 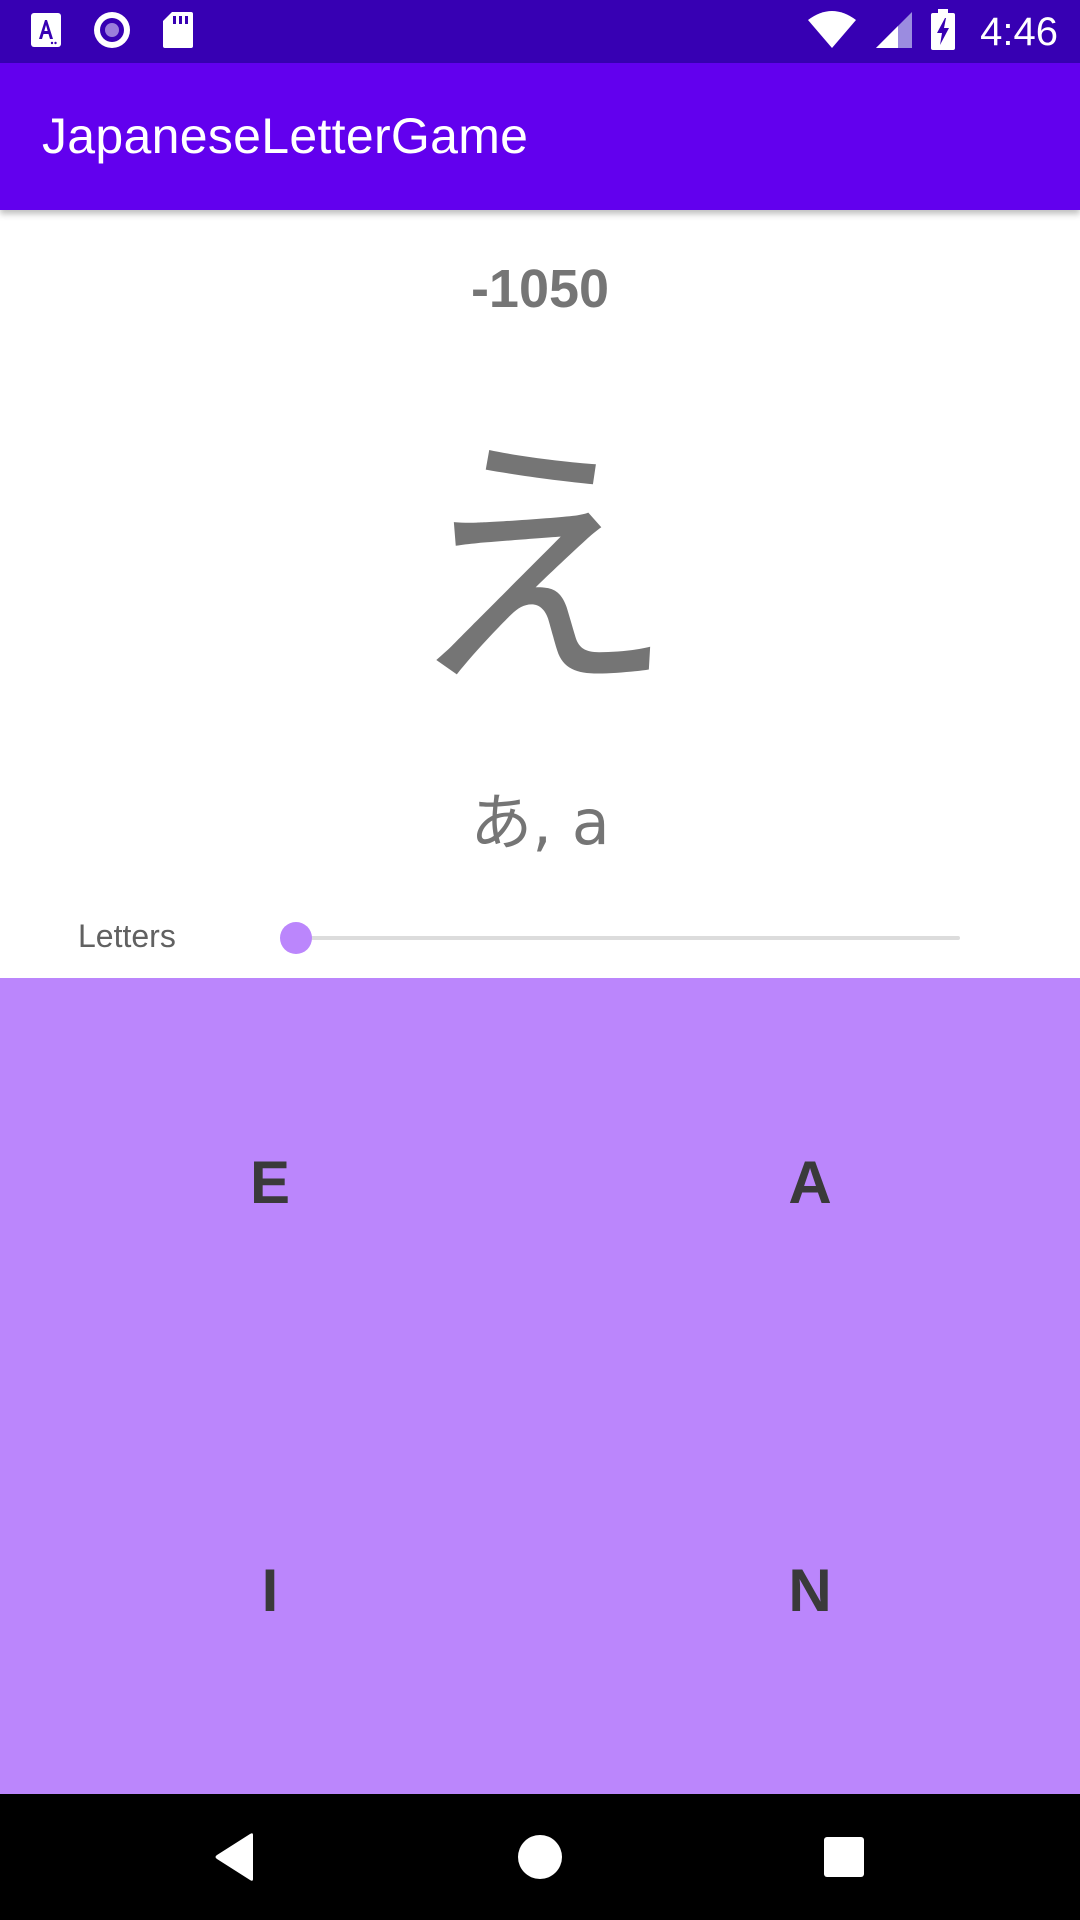 What do you see at coordinates (46, 32) in the screenshot?
I see `font-a-icon` at bounding box center [46, 32].